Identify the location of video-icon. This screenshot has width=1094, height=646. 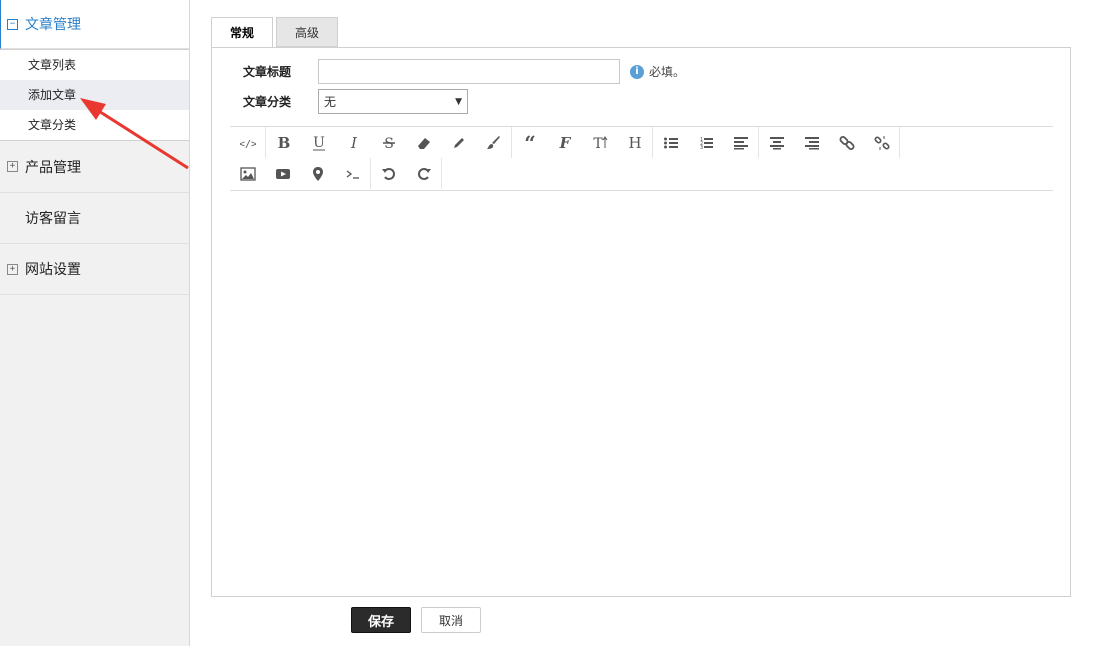
(282, 173).